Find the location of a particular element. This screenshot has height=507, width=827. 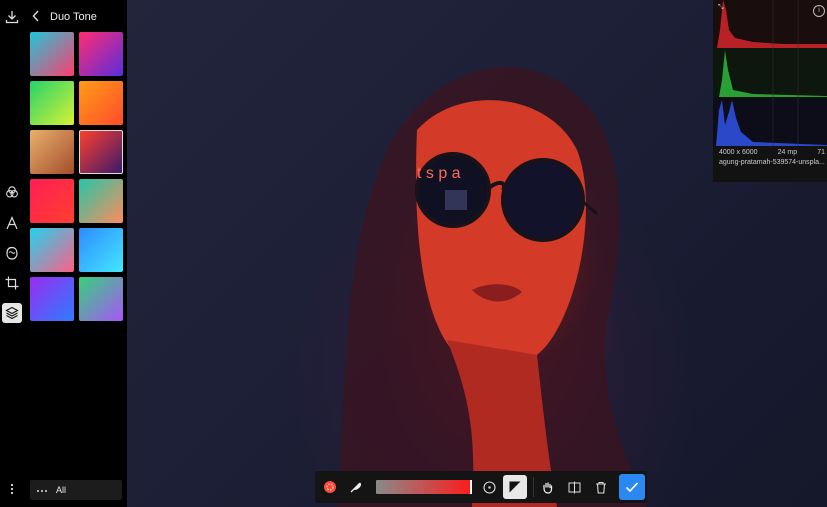

image-extra: 71 is located at coordinates (821, 152).